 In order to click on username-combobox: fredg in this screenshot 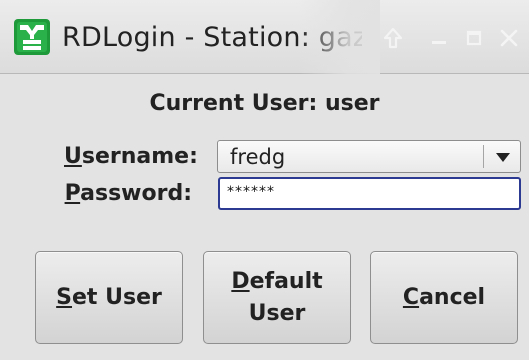, I will do `click(369, 156)`.